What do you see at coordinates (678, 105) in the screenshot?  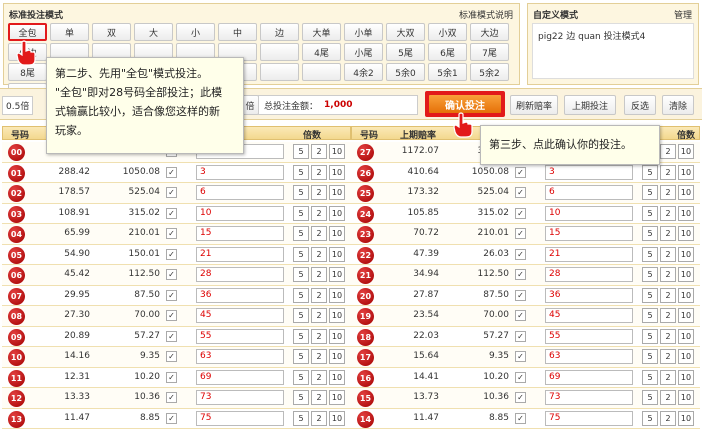 I see `clear-button: 清除` at bounding box center [678, 105].